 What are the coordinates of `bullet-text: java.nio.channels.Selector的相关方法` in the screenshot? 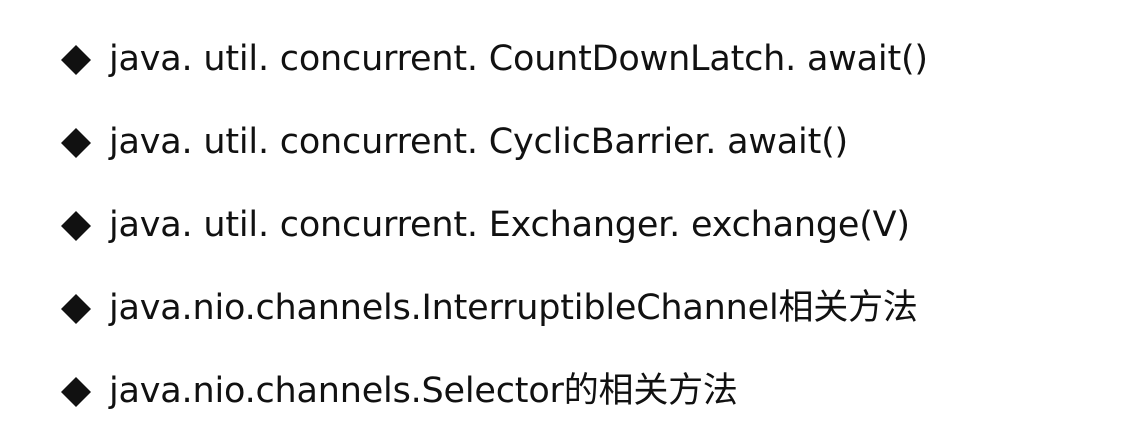 It's located at (423, 391).